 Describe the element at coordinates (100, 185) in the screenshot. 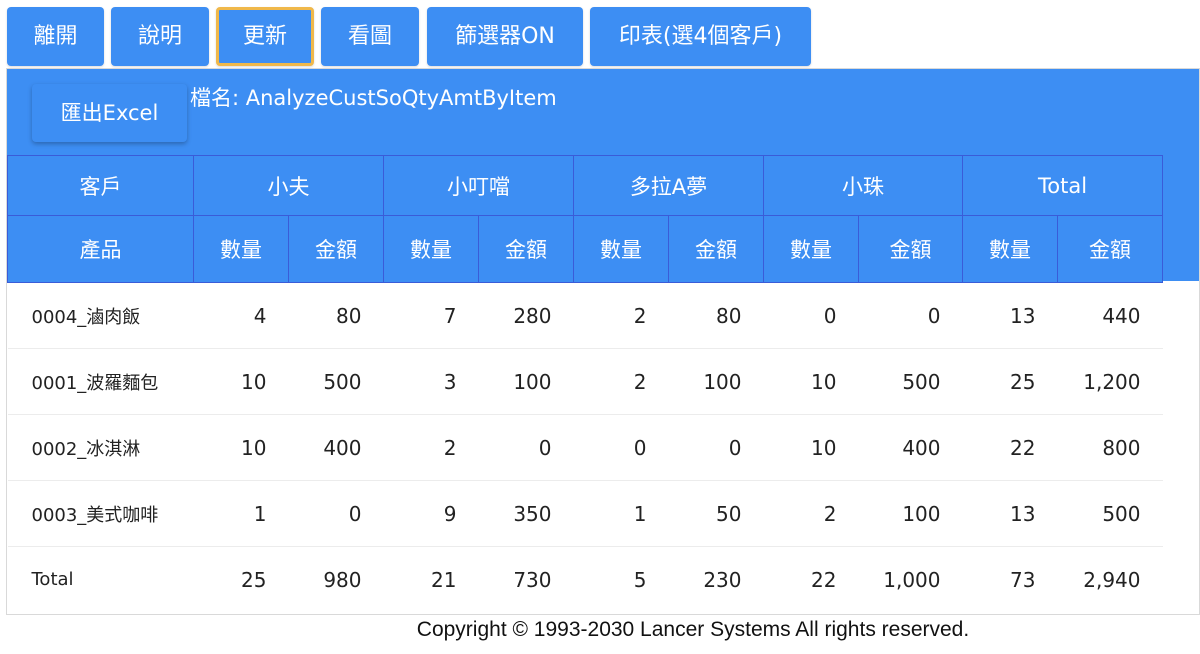

I see `customer-header: 客戶` at that location.